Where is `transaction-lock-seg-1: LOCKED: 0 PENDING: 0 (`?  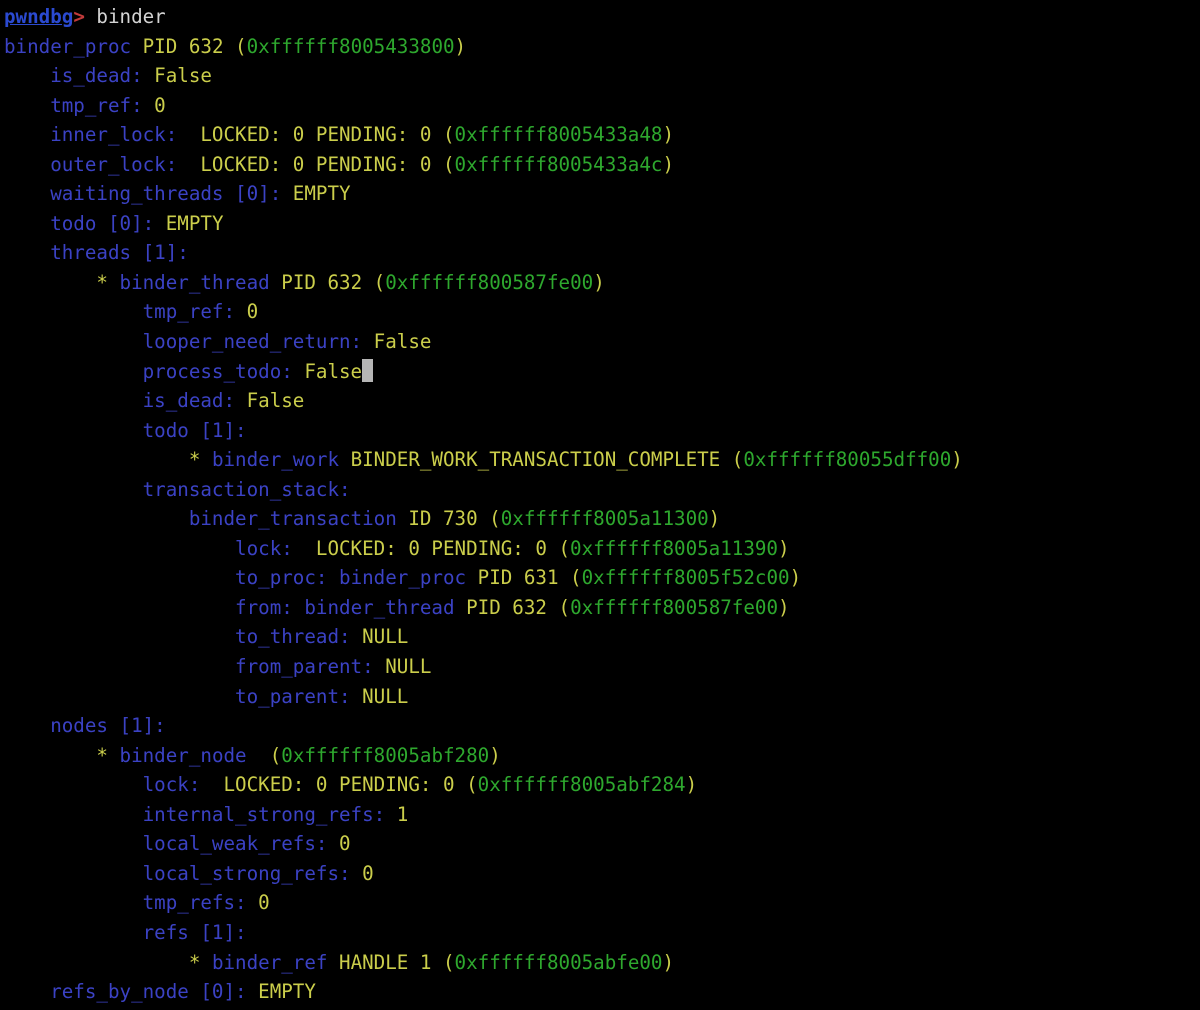 transaction-lock-seg-1: LOCKED: 0 PENDING: 0 ( is located at coordinates (431, 548).